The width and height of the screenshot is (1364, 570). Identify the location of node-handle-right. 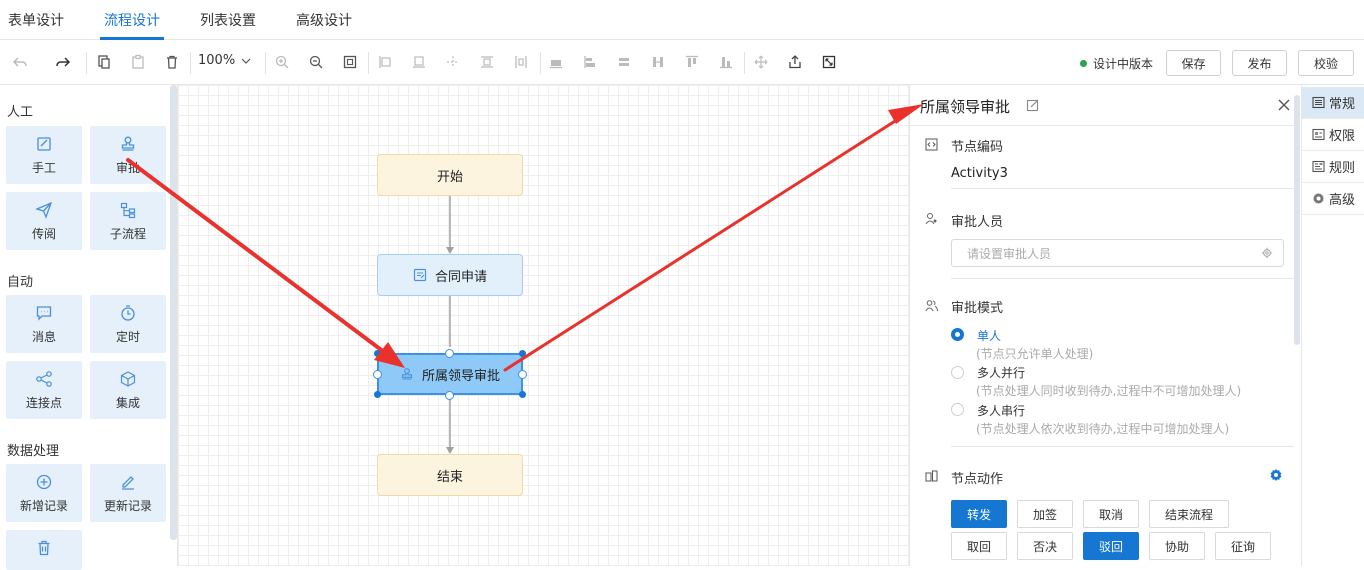
(522, 374).